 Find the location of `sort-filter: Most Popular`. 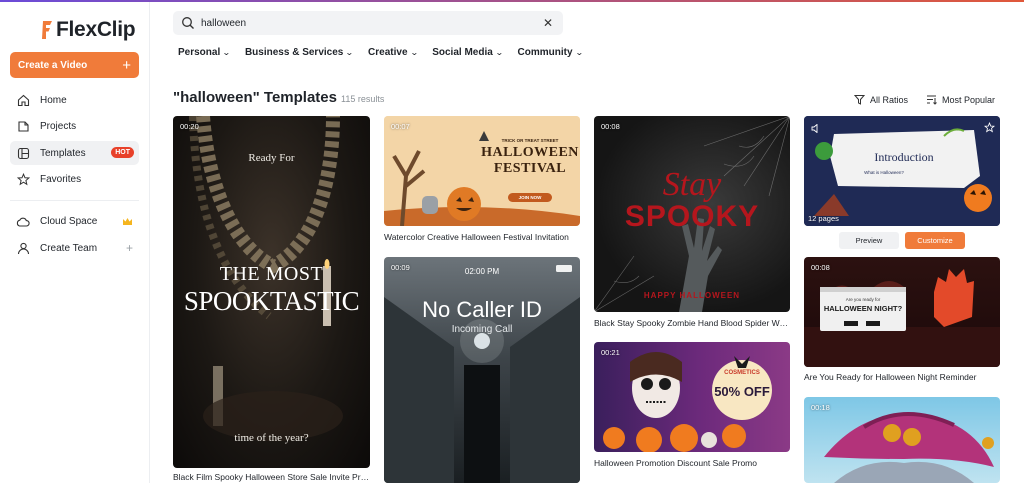

sort-filter: Most Popular is located at coordinates (960, 99).